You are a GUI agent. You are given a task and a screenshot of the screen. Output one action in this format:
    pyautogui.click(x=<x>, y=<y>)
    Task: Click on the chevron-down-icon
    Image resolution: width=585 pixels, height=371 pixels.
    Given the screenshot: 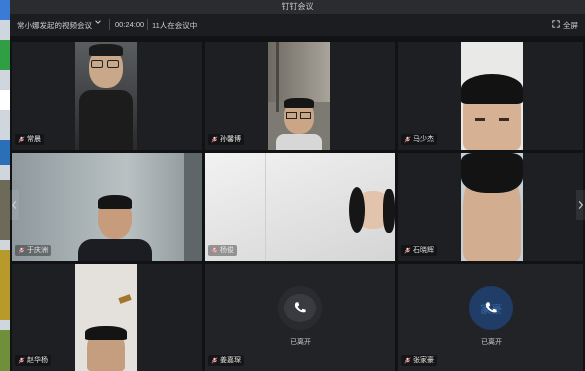 What is the action you would take?
    pyautogui.click(x=98, y=22)
    